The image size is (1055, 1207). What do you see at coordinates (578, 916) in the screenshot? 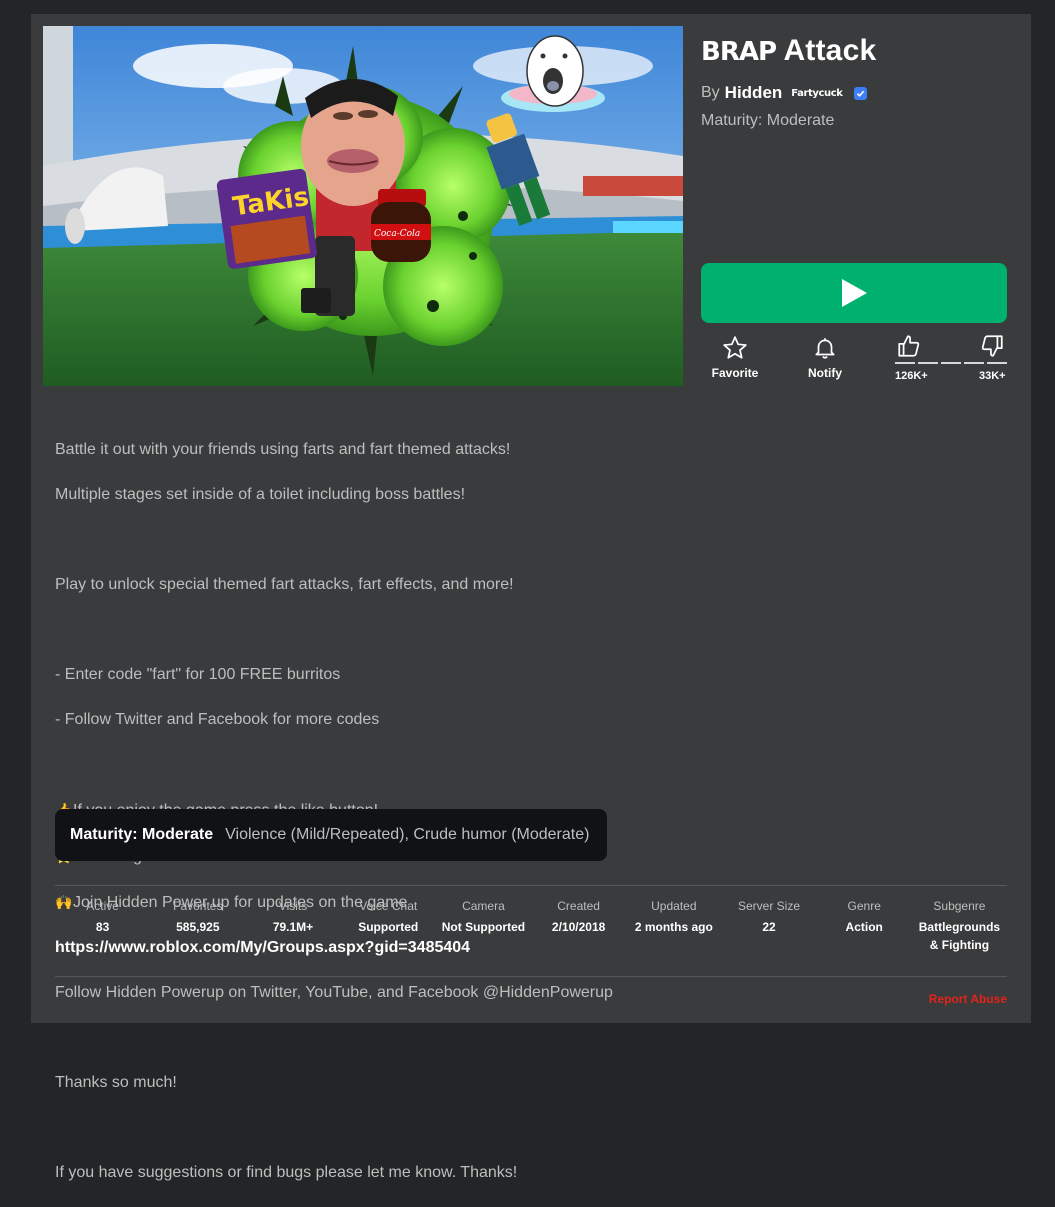
I see `stat-created: Created 2/10/2018` at bounding box center [578, 916].